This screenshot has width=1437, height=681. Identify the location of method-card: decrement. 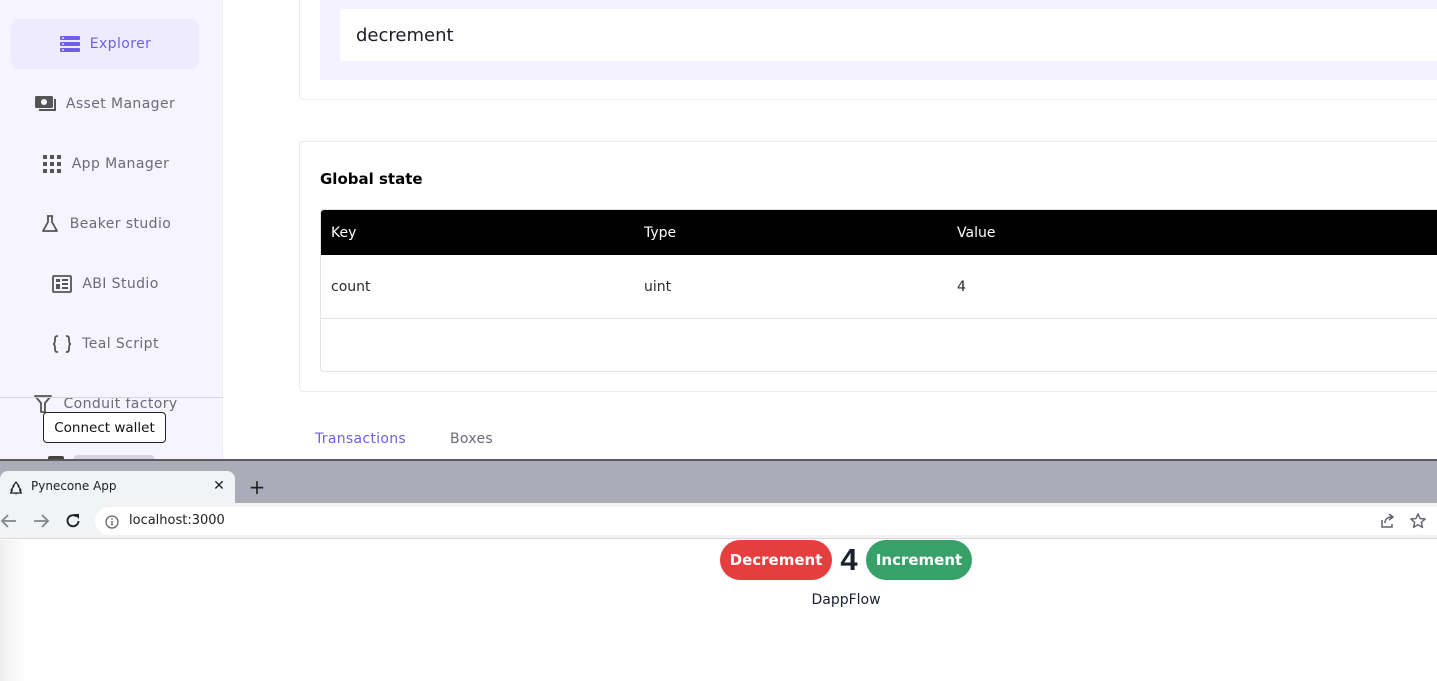
(868, 50).